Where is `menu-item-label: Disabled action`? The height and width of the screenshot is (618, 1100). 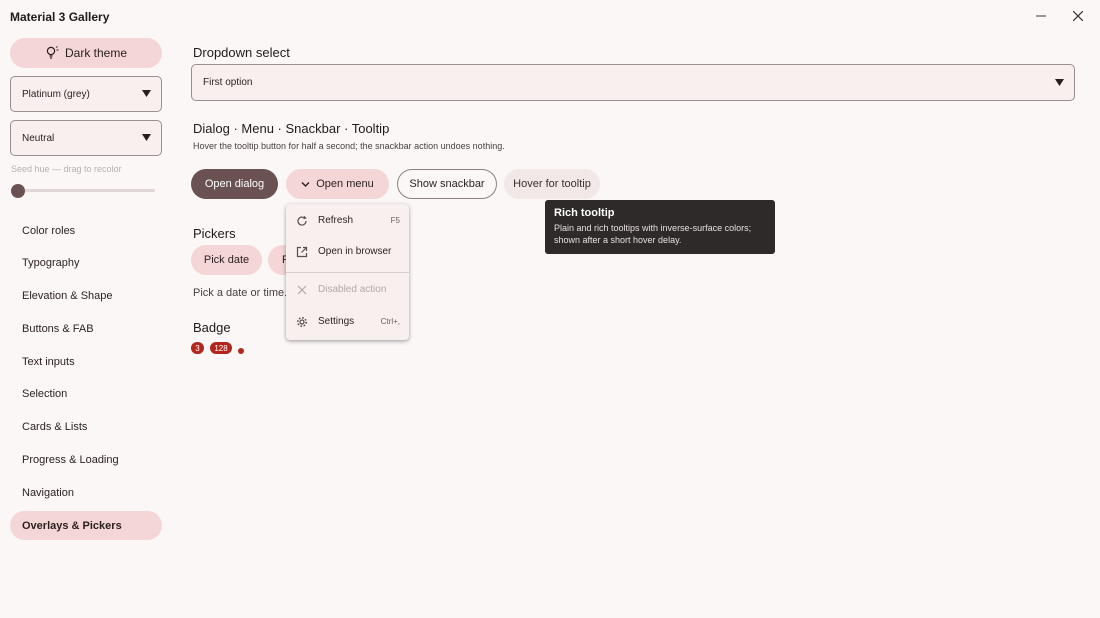 menu-item-label: Disabled action is located at coordinates (352, 289).